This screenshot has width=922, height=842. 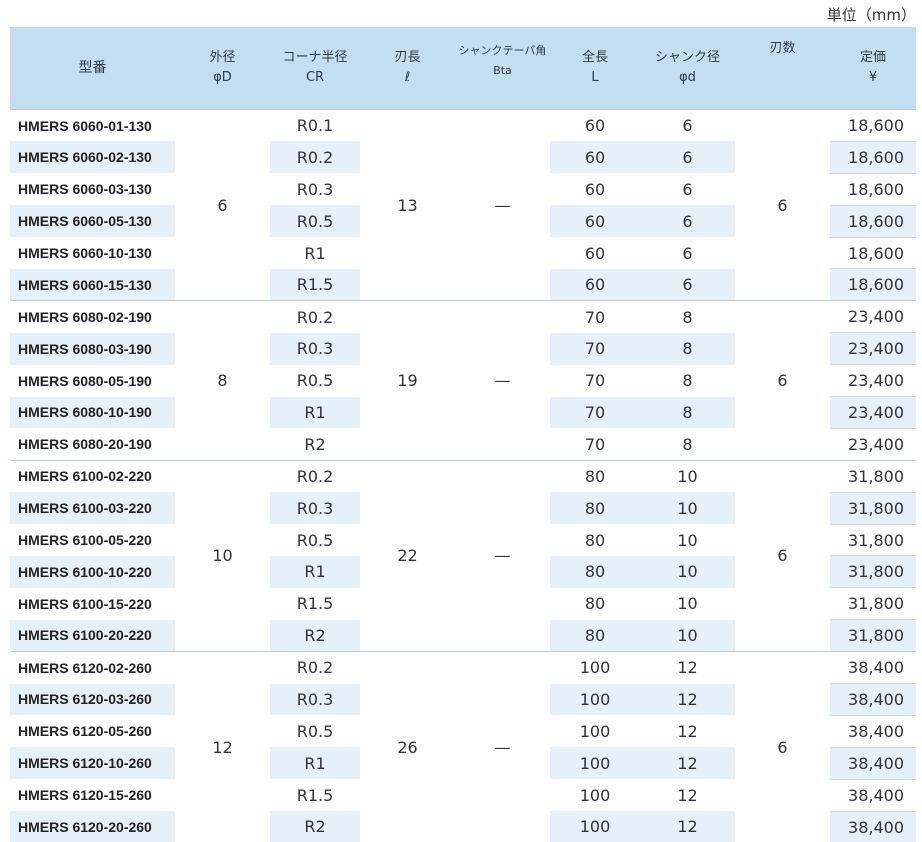 What do you see at coordinates (92, 795) in the screenshot?
I see `model-cell: HMERS 6120-15-260` at bounding box center [92, 795].